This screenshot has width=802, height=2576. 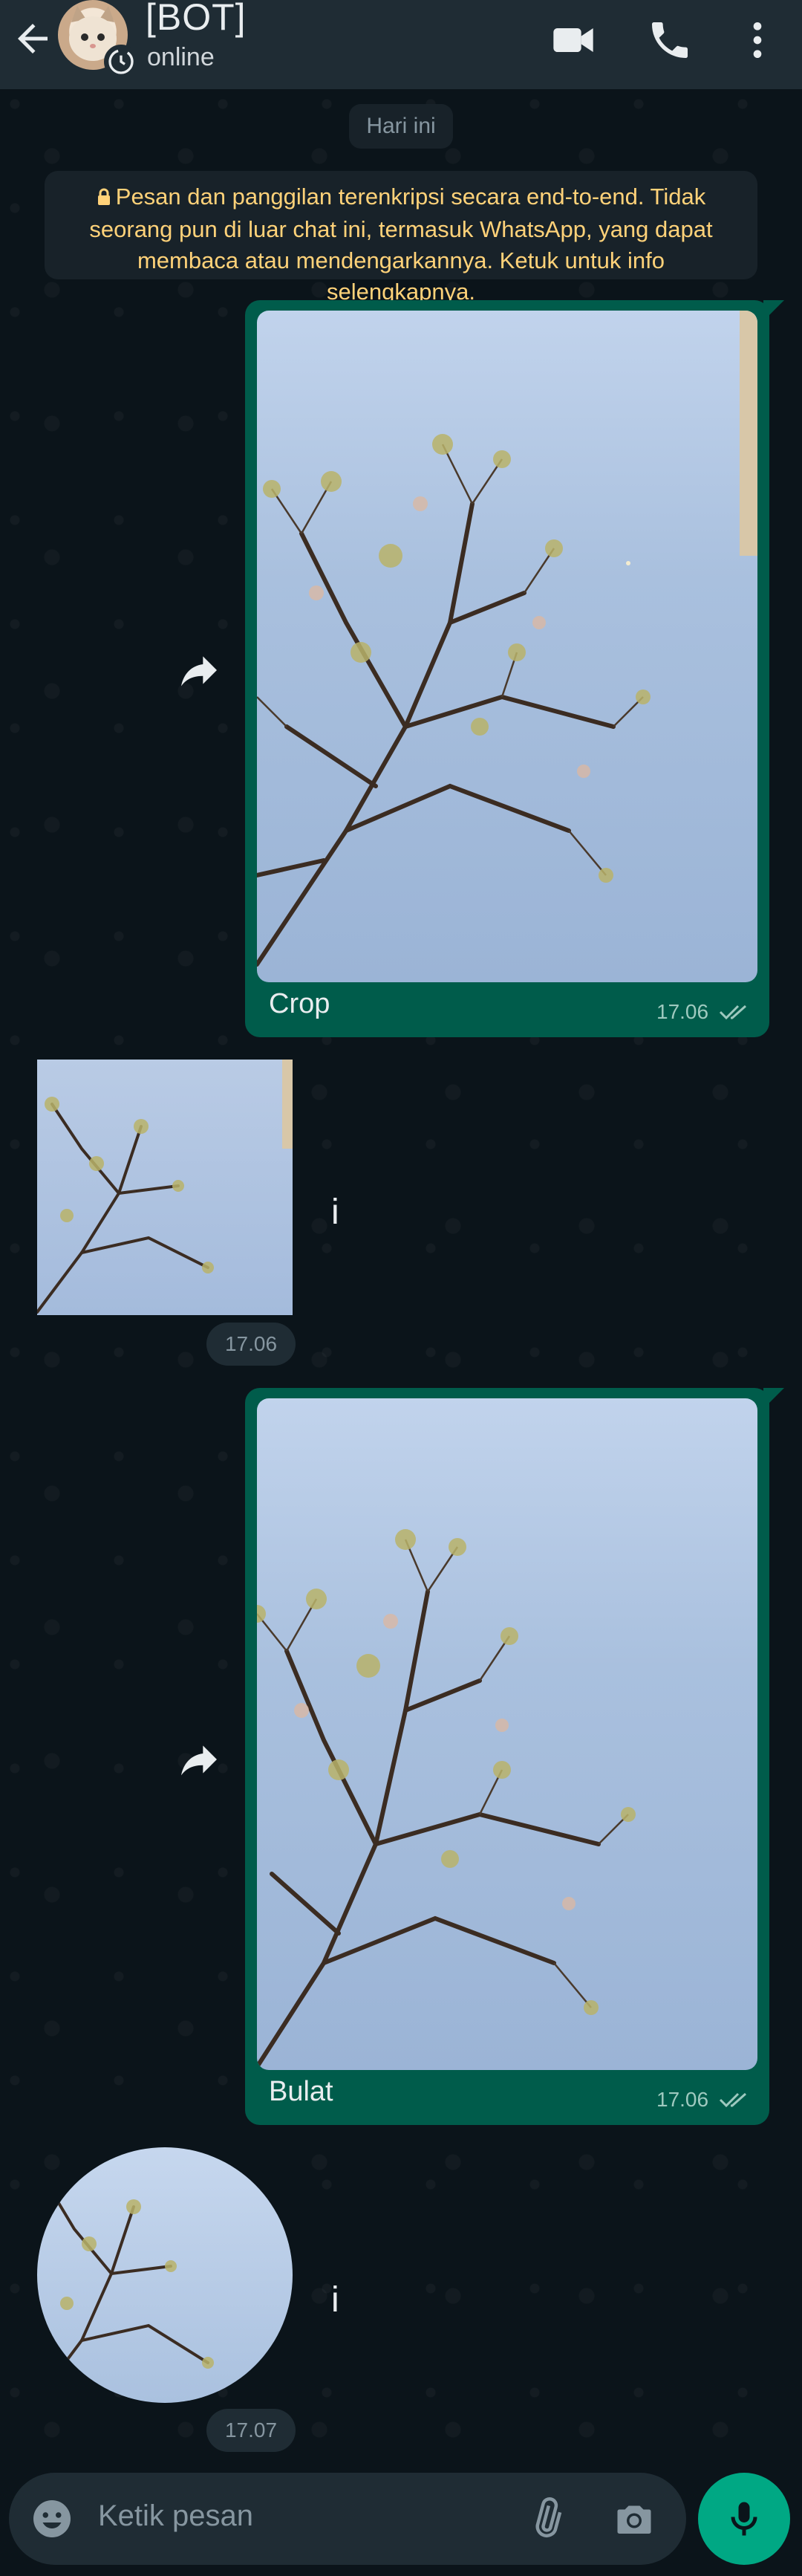 What do you see at coordinates (573, 40) in the screenshot?
I see `video-call-icon` at bounding box center [573, 40].